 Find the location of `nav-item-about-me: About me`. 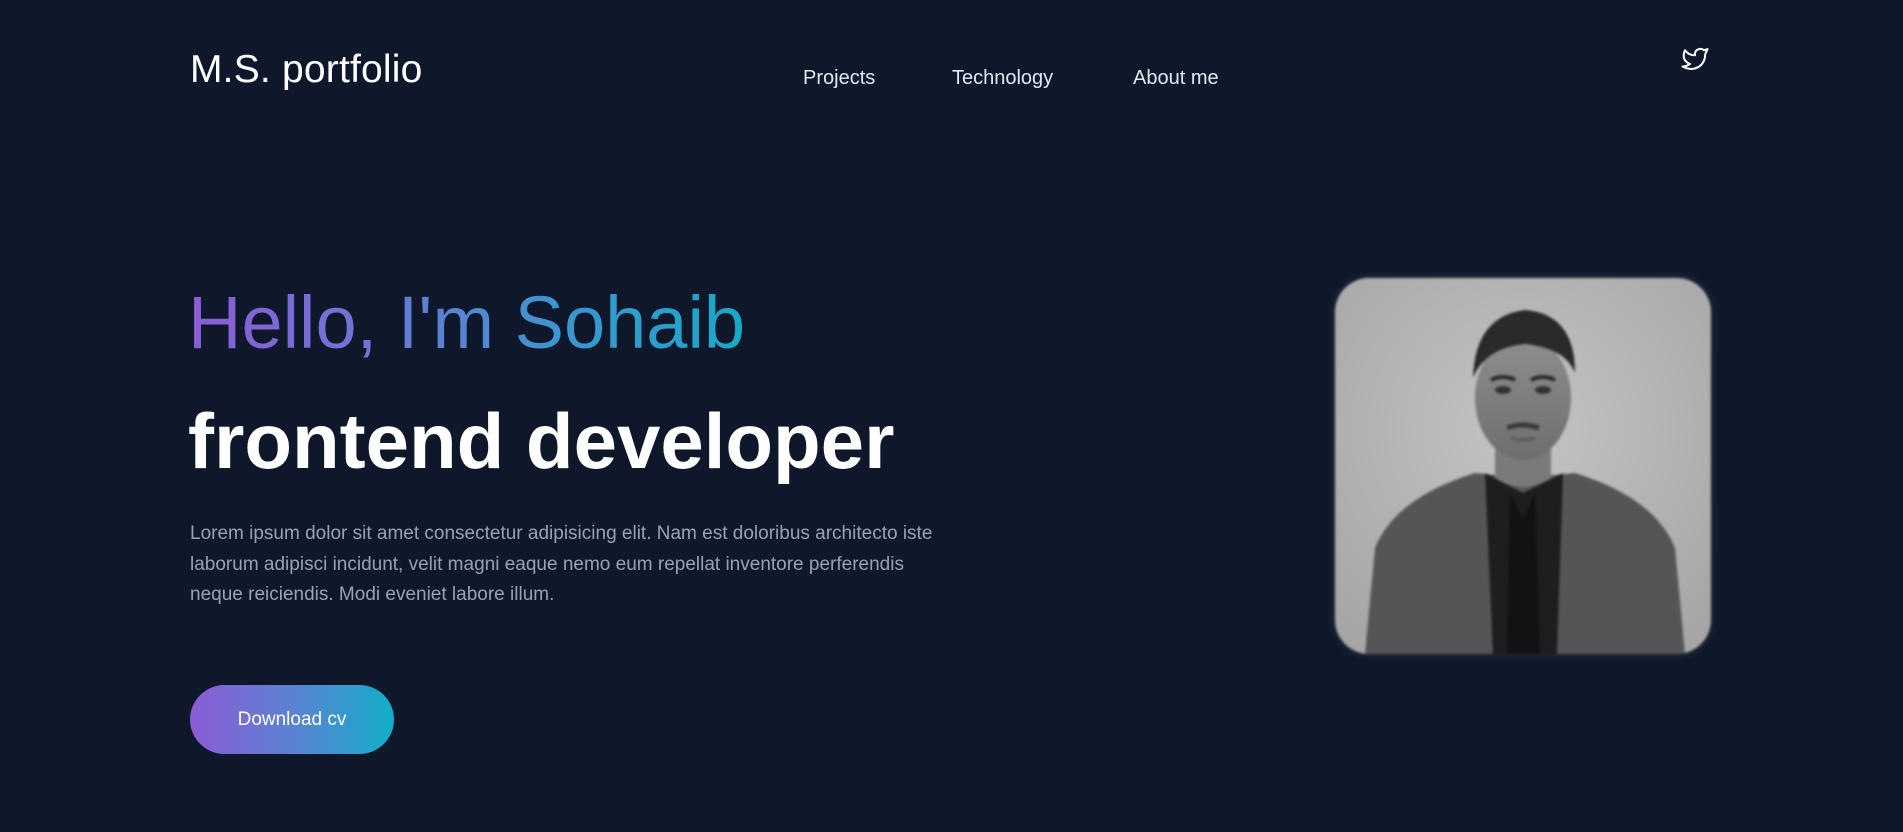

nav-item-about-me: About me is located at coordinates (1176, 78).